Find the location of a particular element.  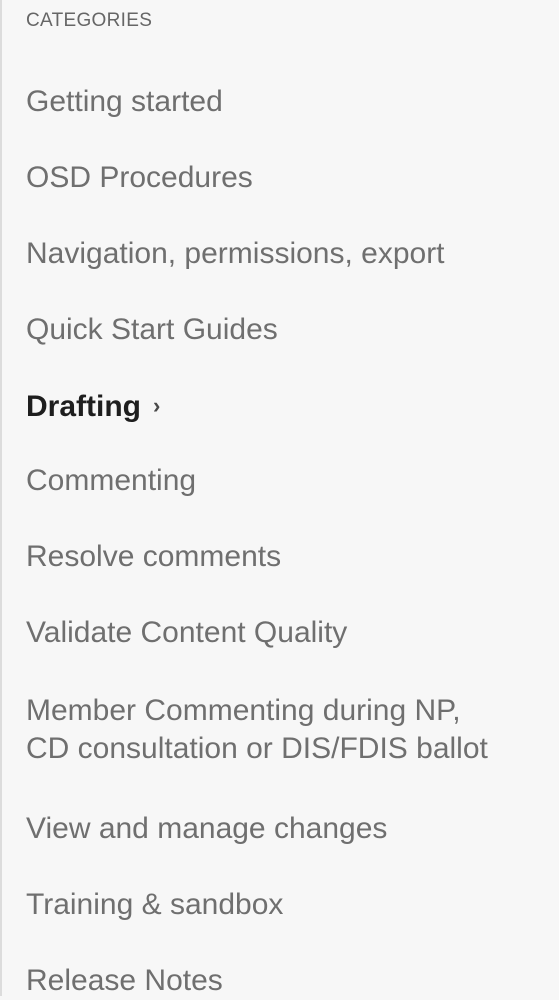

category-validate-content-quality: Validate Content Quality is located at coordinates (186, 633).